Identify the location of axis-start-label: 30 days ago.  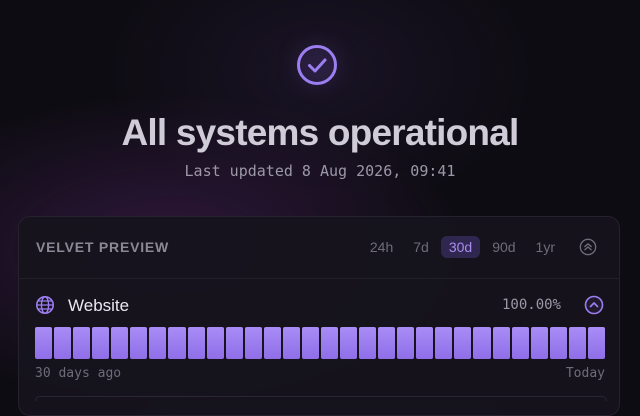
(78, 373).